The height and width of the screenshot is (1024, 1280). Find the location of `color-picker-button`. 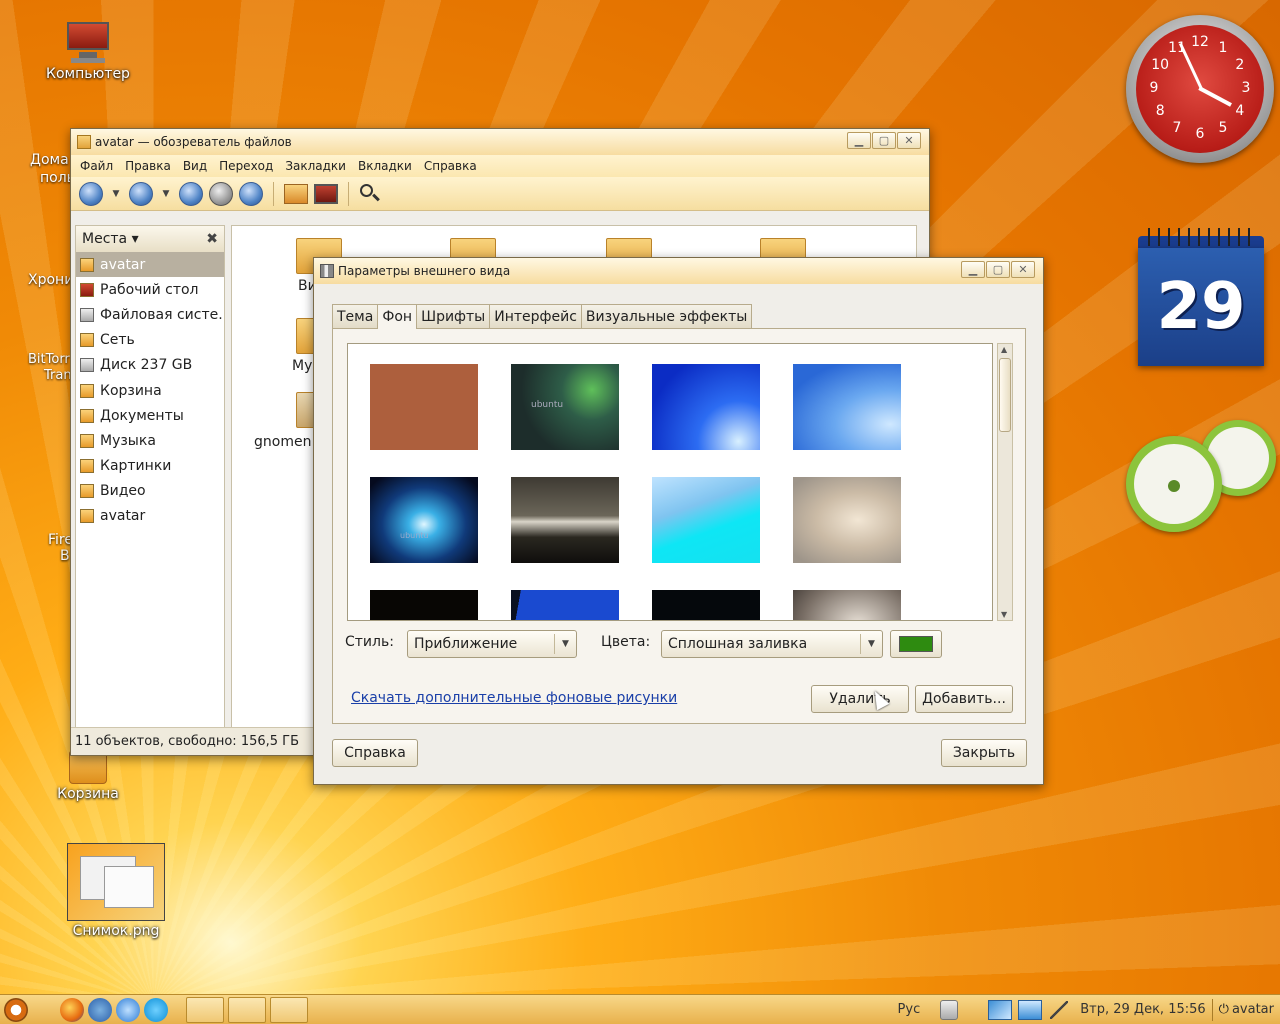

color-picker-button is located at coordinates (916, 644).